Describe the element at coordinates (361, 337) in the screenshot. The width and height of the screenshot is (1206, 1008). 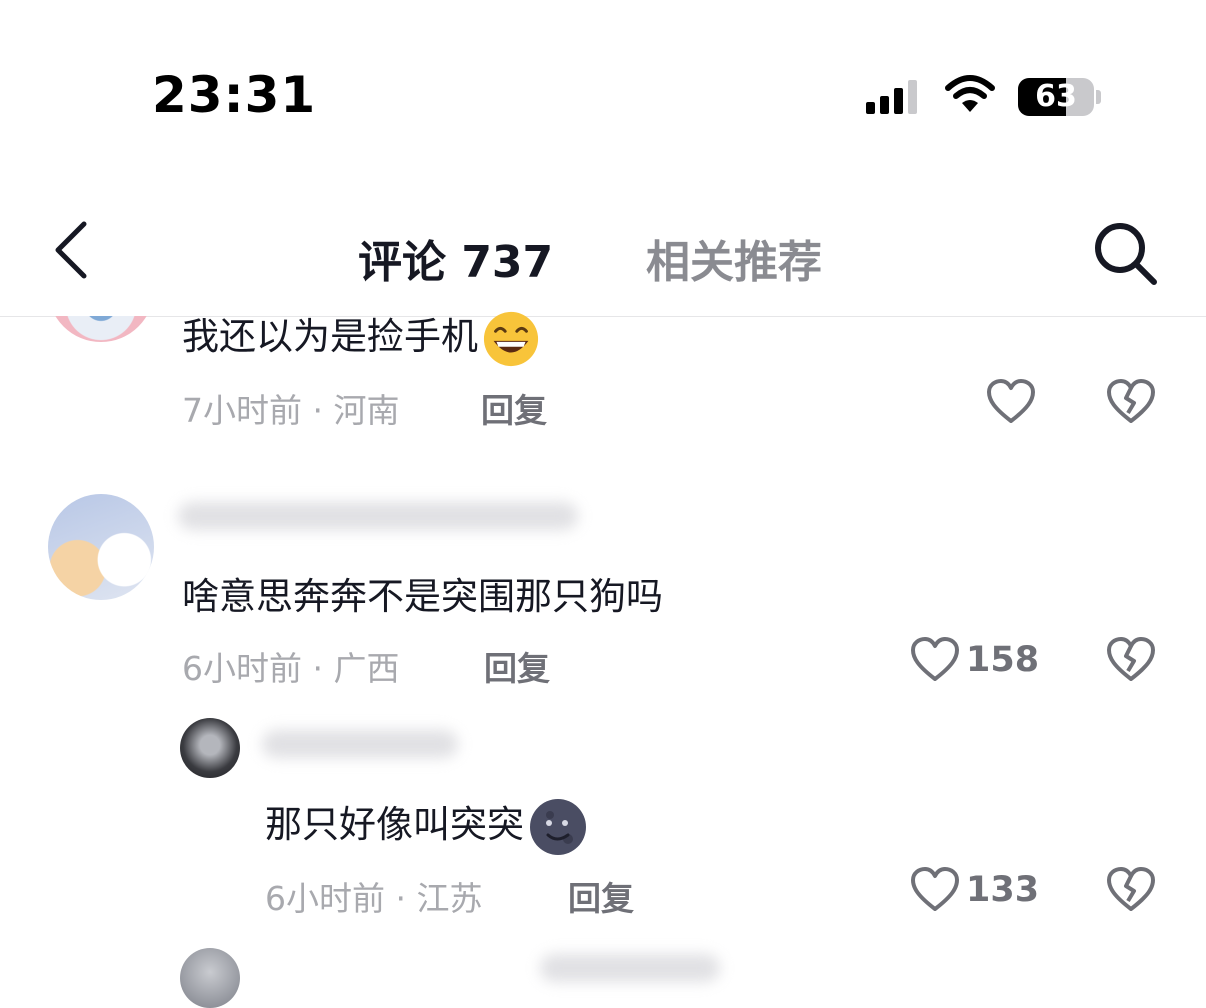
I see `comment-text: 我还以为是捡手机` at that location.